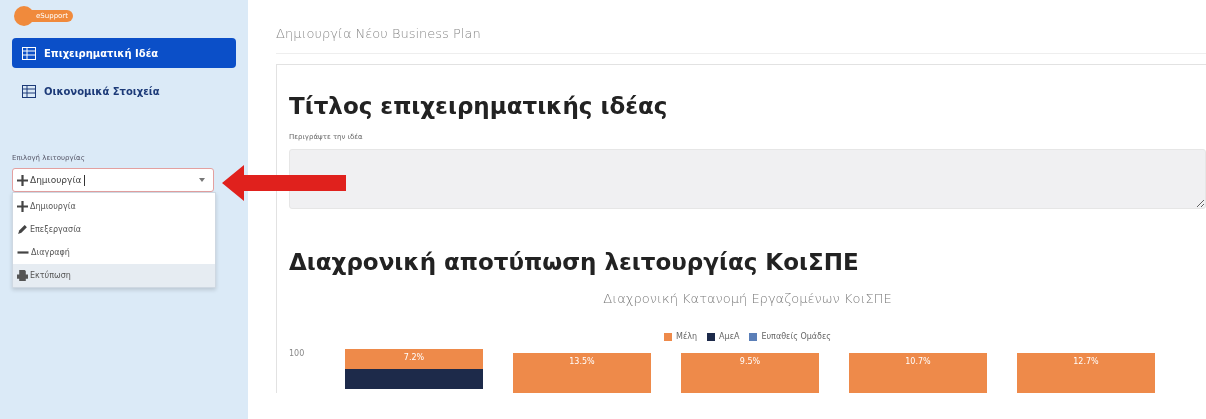 The image size is (1206, 419). What do you see at coordinates (729, 336) in the screenshot?
I see `legend-label: ΑμεΑ` at bounding box center [729, 336].